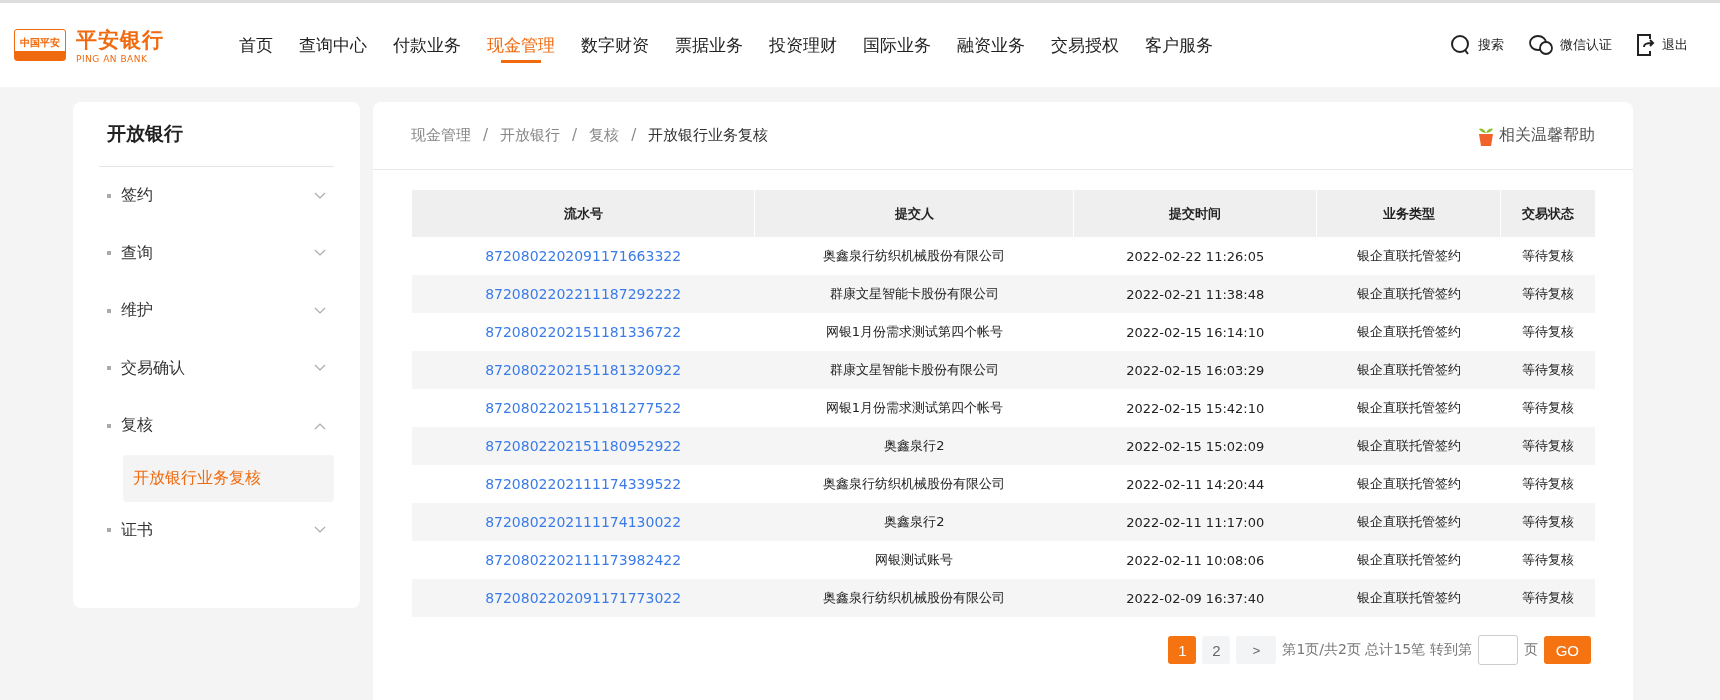  Describe the element at coordinates (1195, 370) in the screenshot. I see `table-cell: 2022-02-15 16:03:29` at that location.